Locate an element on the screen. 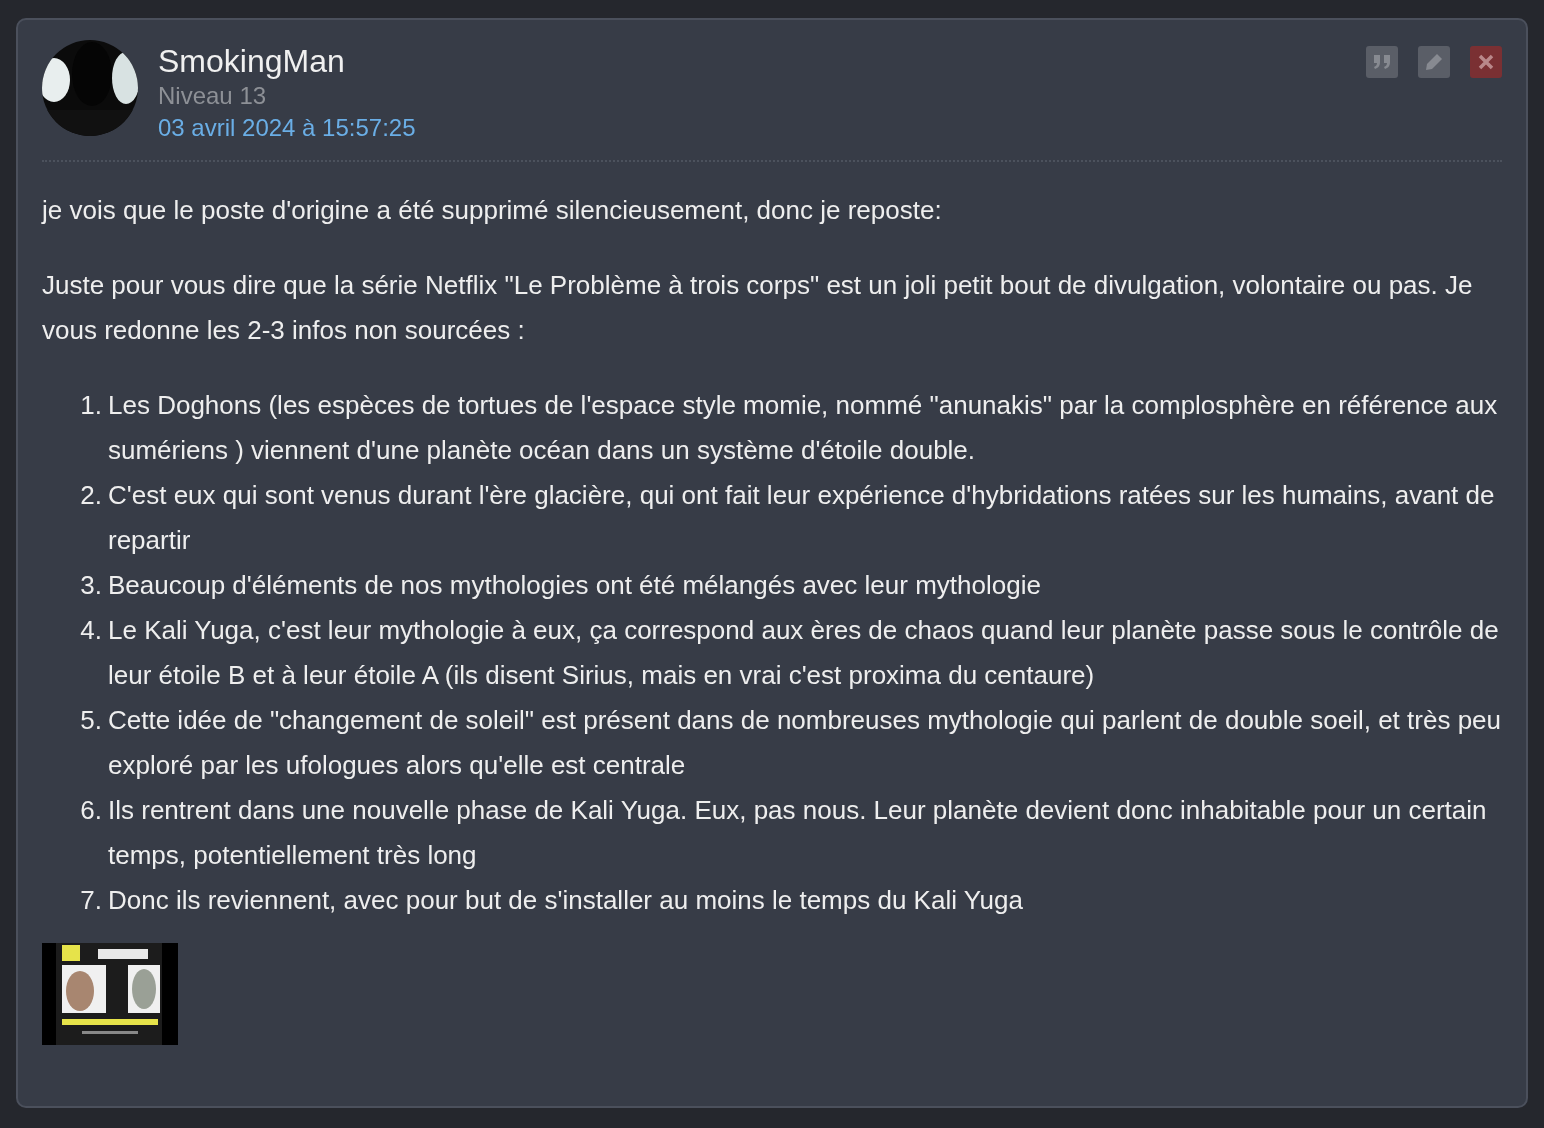 The width and height of the screenshot is (1544, 1128). list-number: 6. is located at coordinates (90, 810).